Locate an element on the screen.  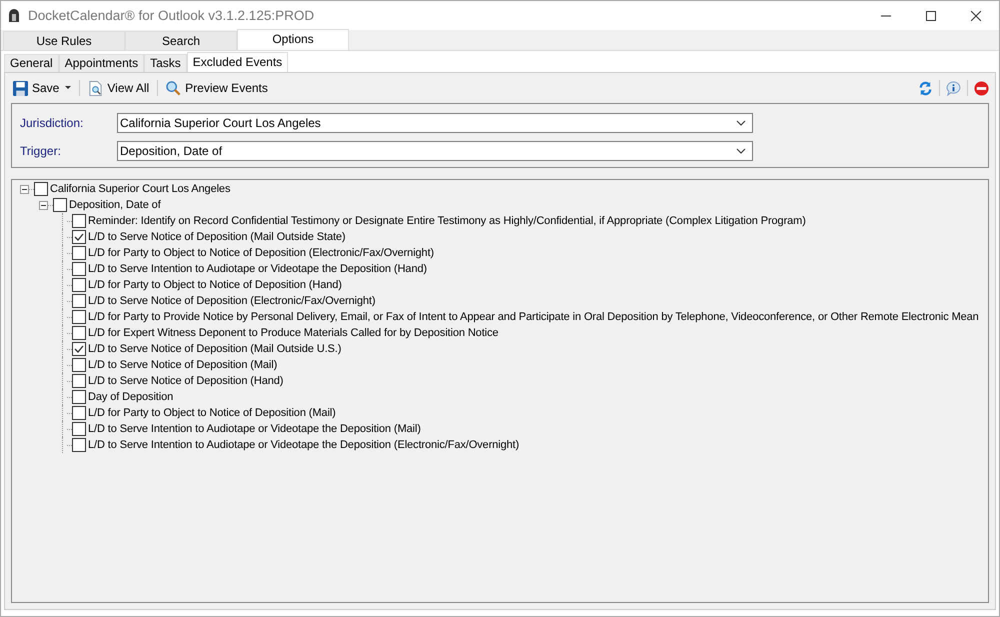
stop-icon is located at coordinates (981, 88).